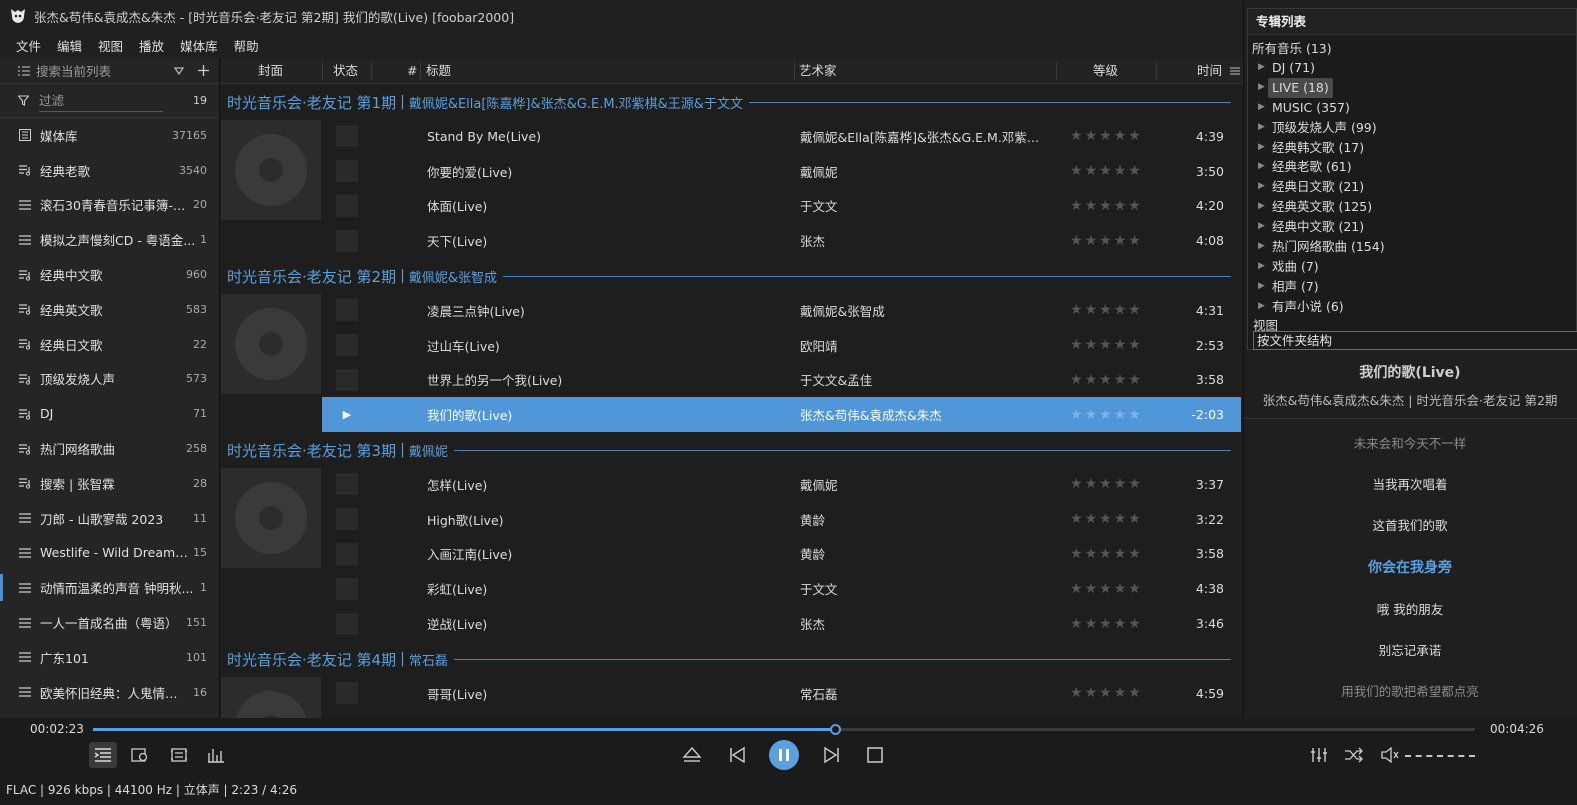 Image resolution: width=1577 pixels, height=805 pixels. What do you see at coordinates (875, 755) in the screenshot?
I see `stop-button` at bounding box center [875, 755].